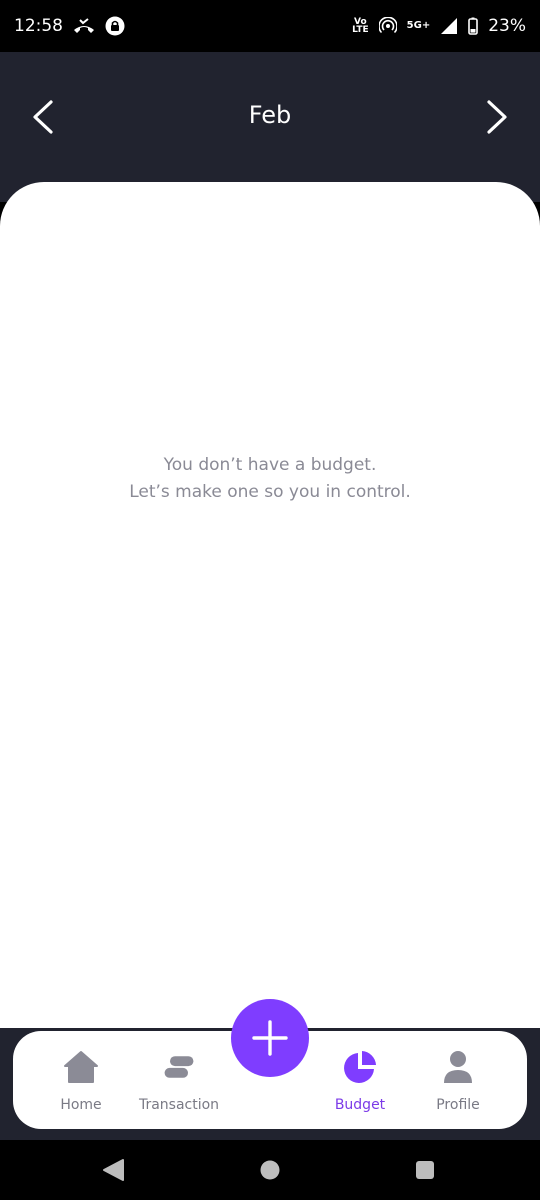 This screenshot has width=540, height=1200. I want to click on missed-call-icon, so click(84, 26).